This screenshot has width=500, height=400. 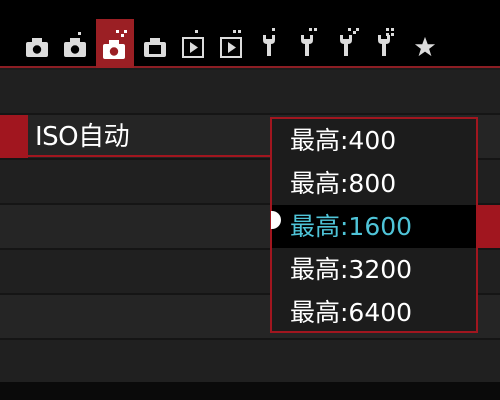 What do you see at coordinates (374, 140) in the screenshot?
I see `option-max-400: 最高:400` at bounding box center [374, 140].